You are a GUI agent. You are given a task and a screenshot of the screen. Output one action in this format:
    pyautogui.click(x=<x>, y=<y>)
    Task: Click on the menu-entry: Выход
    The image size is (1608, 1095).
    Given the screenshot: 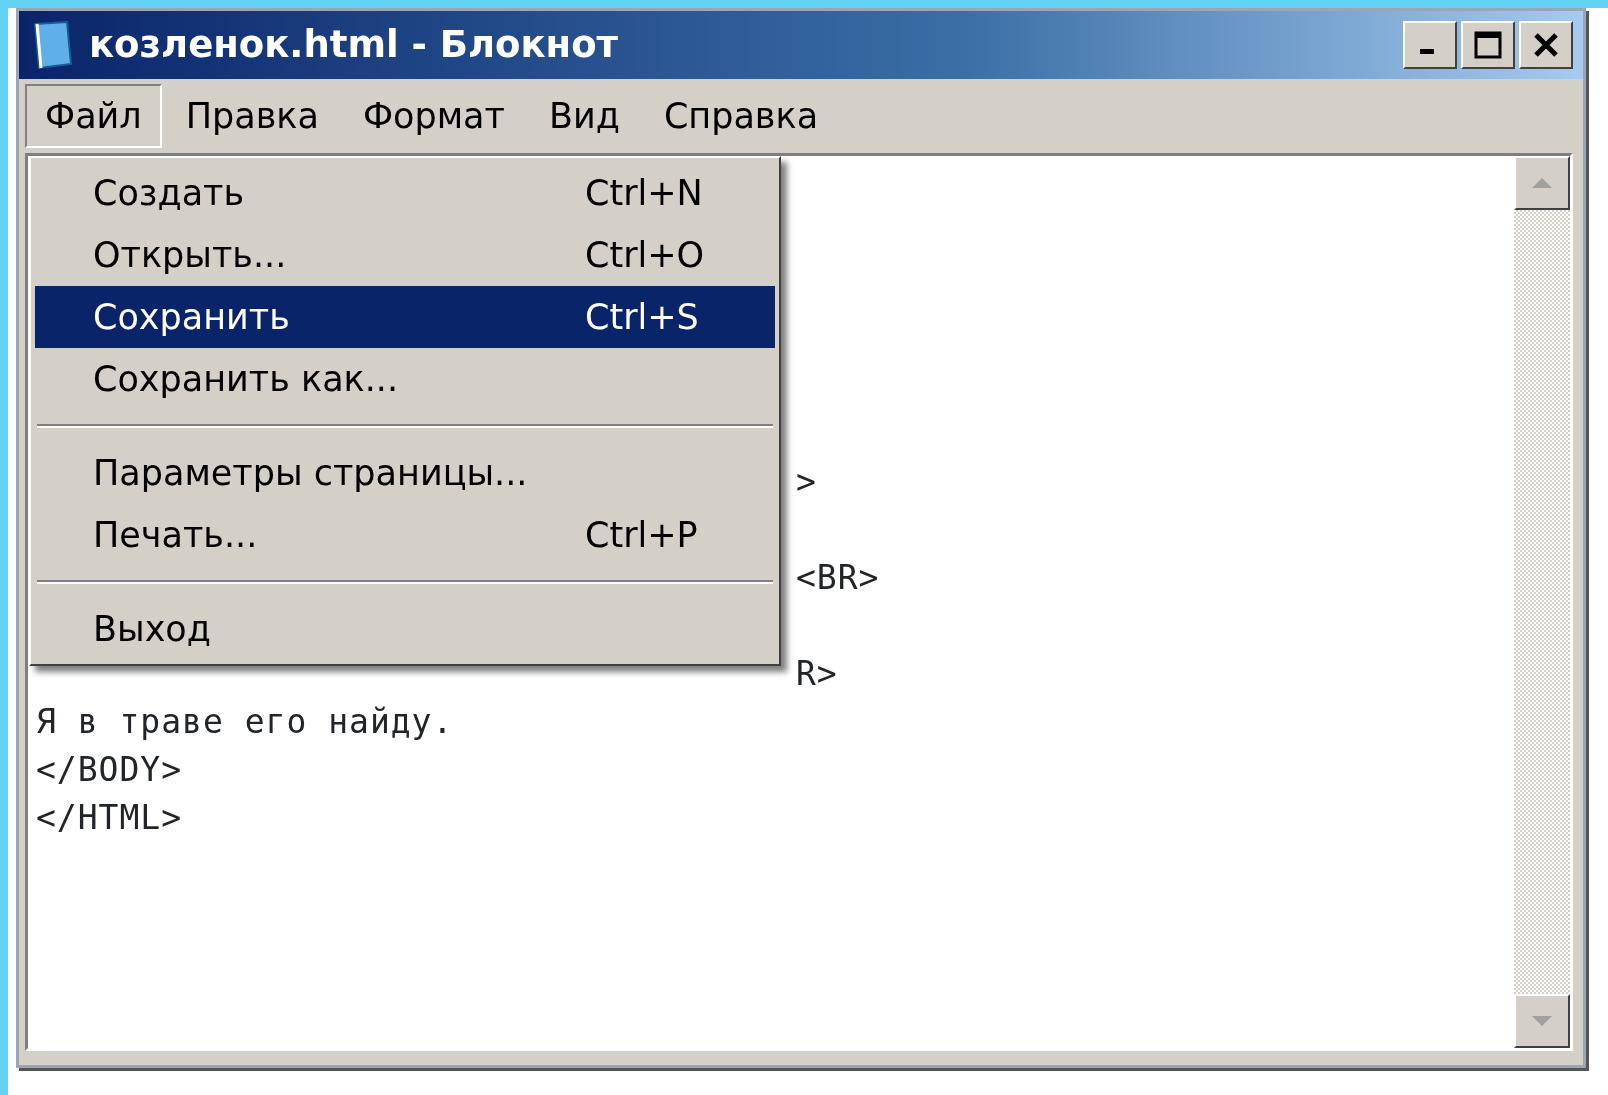 What is the action you would take?
    pyautogui.click(x=405, y=629)
    